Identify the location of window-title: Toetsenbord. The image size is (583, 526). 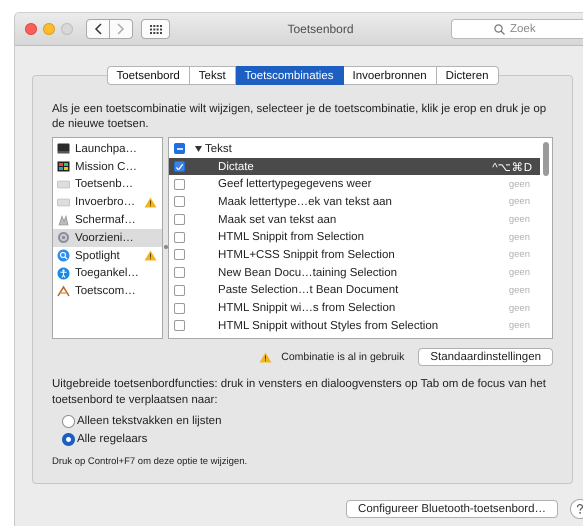
(320, 29).